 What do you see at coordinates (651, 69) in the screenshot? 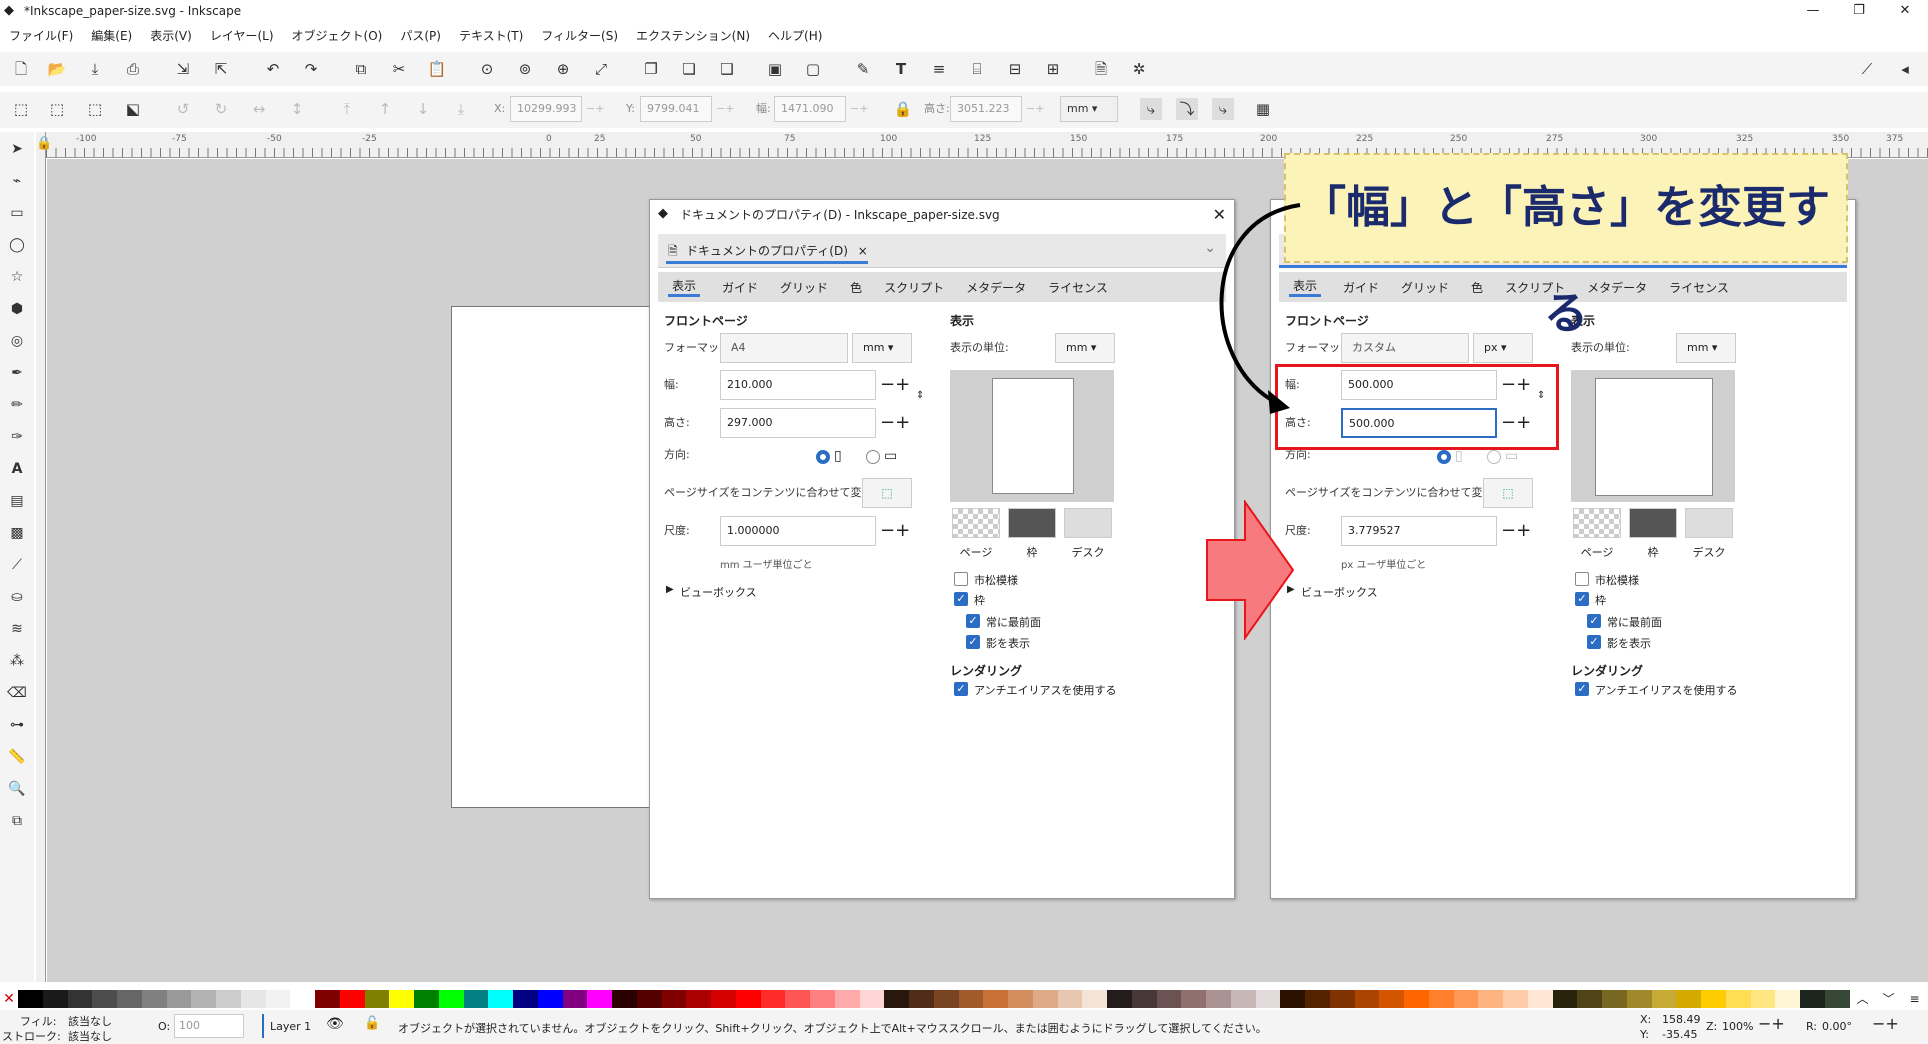
I see `duplicate-icon: ❐` at bounding box center [651, 69].